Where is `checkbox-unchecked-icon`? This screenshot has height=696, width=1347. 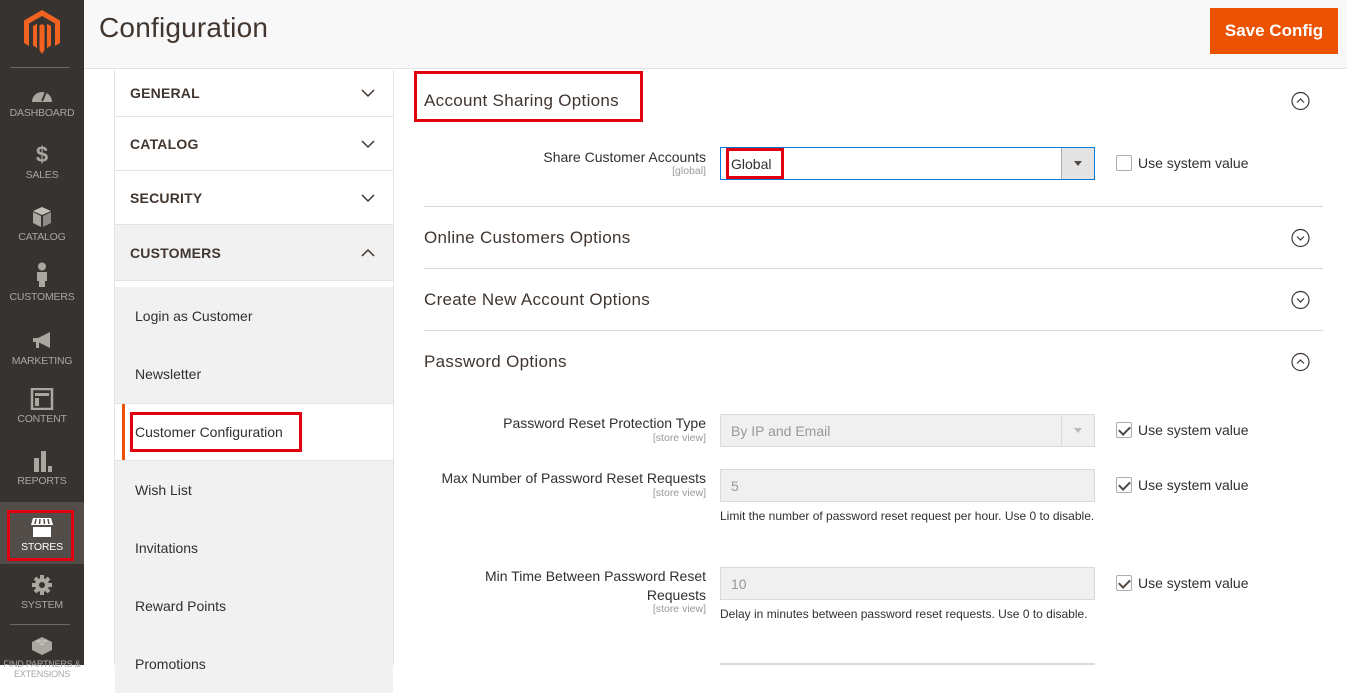 checkbox-unchecked-icon is located at coordinates (1124, 163).